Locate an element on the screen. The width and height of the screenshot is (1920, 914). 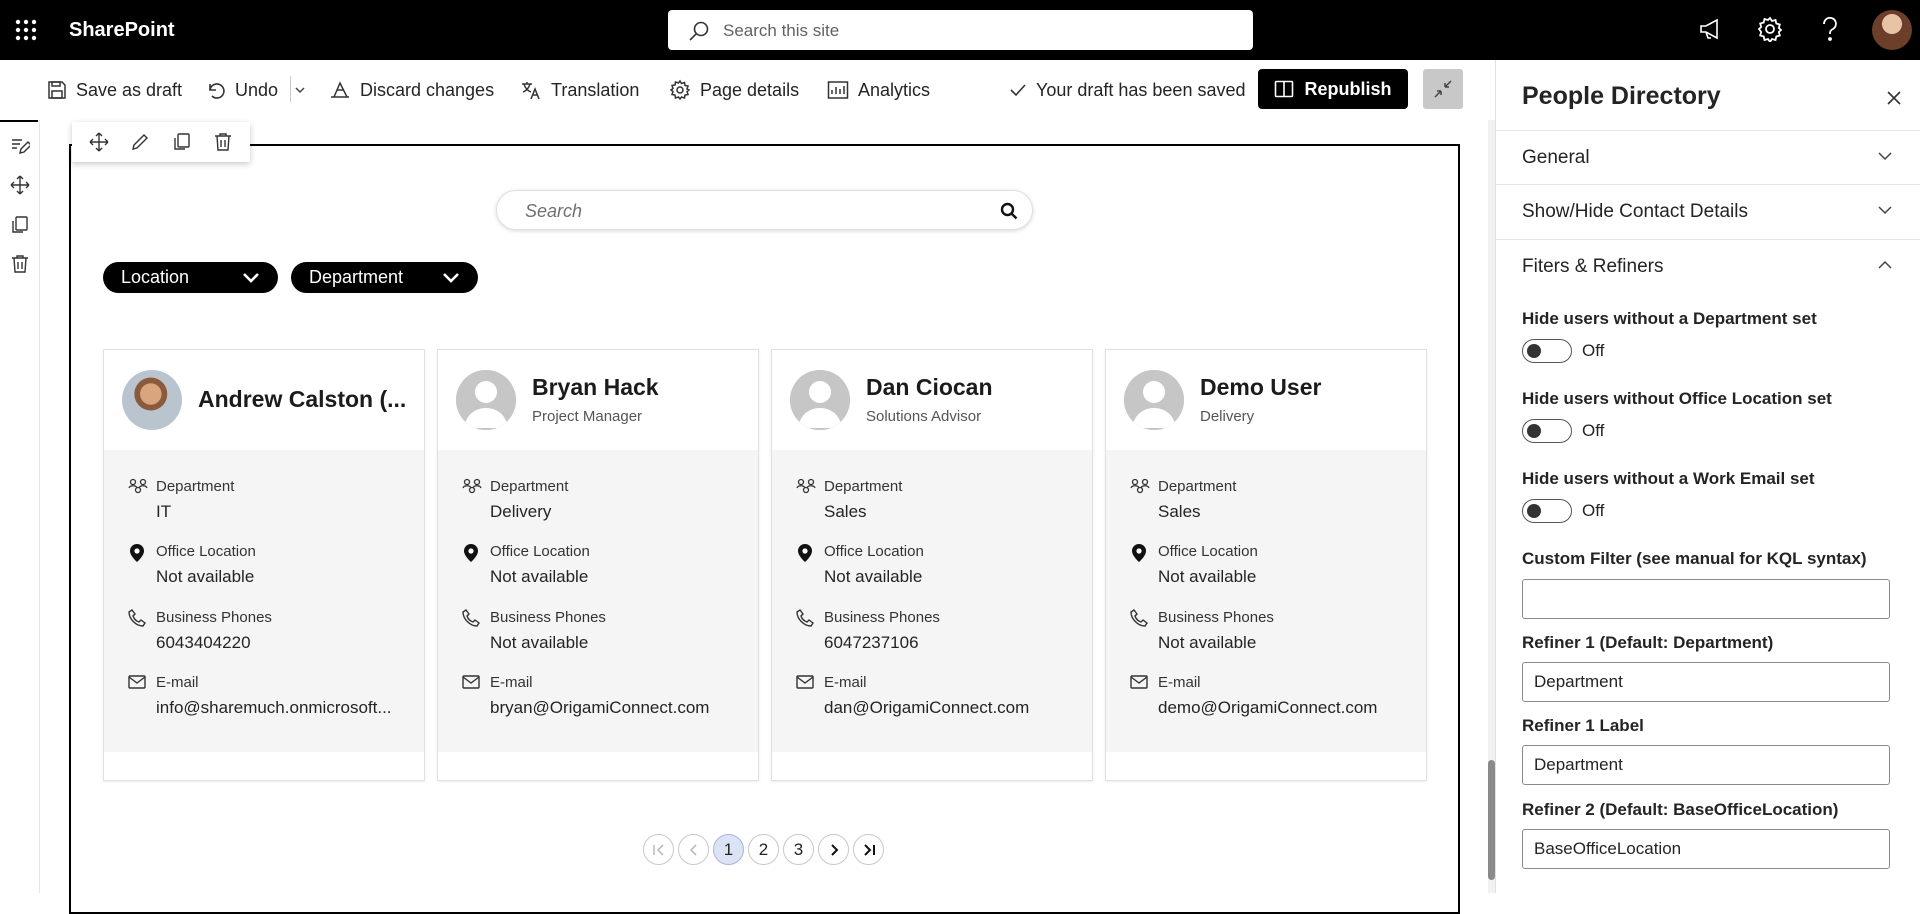
checkmark-icon is located at coordinates (1018, 90).